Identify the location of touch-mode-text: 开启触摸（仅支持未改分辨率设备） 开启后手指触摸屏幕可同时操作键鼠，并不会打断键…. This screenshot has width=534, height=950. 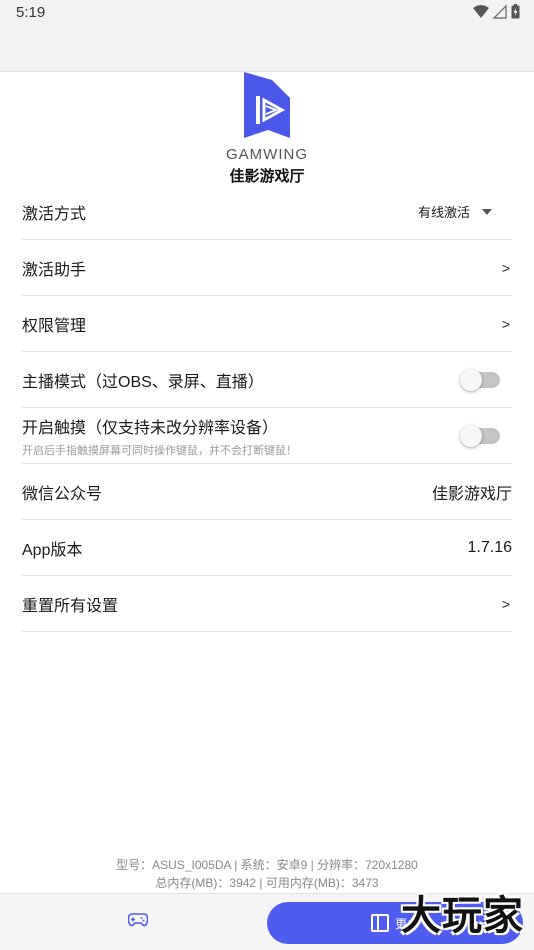
(159, 436).